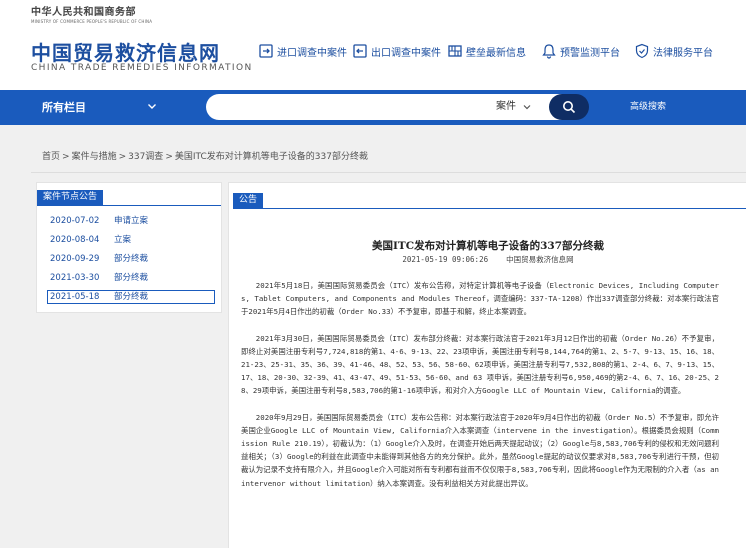  I want to click on link-barrier-news: 壁垒最新信息, so click(486, 51).